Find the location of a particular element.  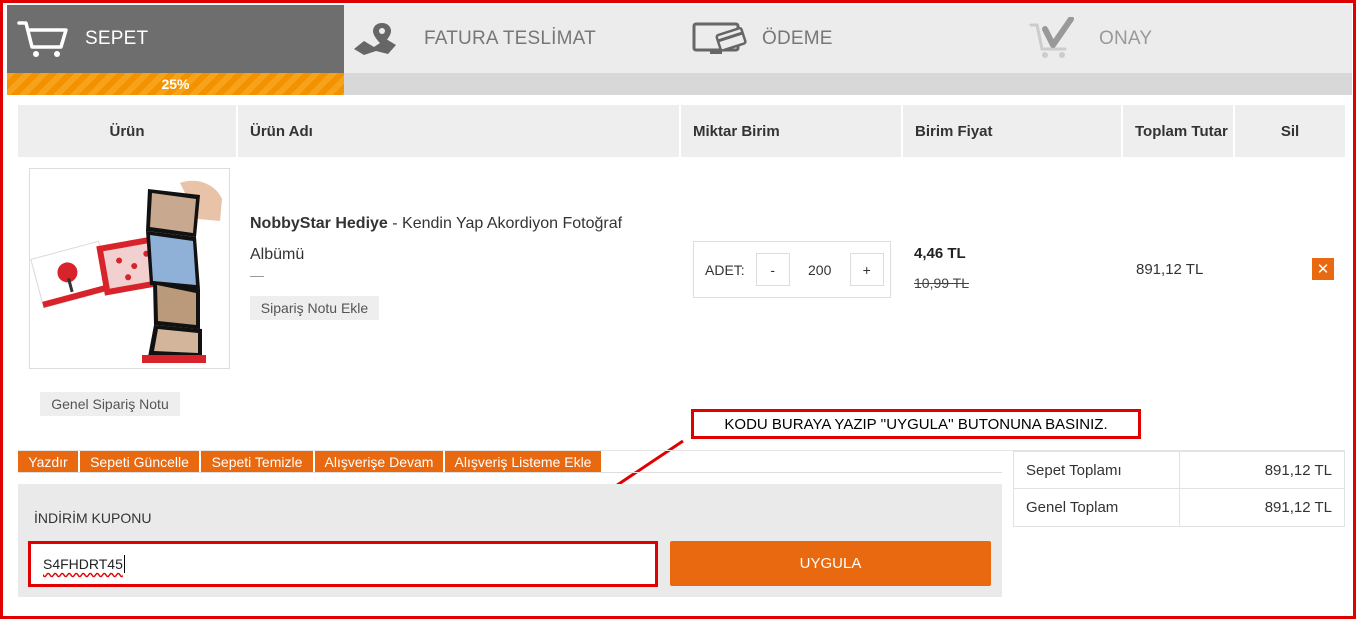

step-label: ÖDEME is located at coordinates (797, 38).